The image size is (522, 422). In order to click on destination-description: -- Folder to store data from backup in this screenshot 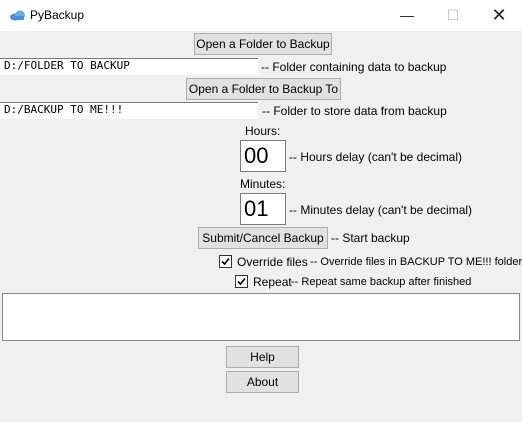, I will do `click(354, 111)`.